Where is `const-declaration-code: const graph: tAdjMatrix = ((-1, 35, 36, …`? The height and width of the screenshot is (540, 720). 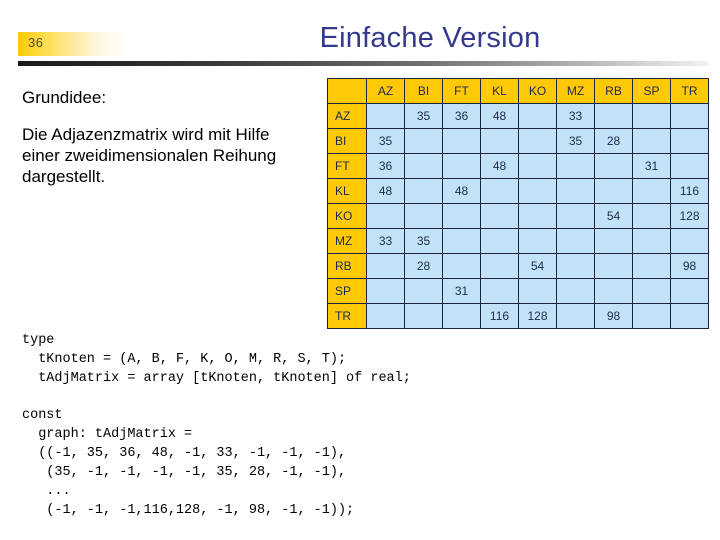
const-declaration-code: const graph: tAdjMatrix = ((-1, 35, 36, … is located at coordinates (188, 462).